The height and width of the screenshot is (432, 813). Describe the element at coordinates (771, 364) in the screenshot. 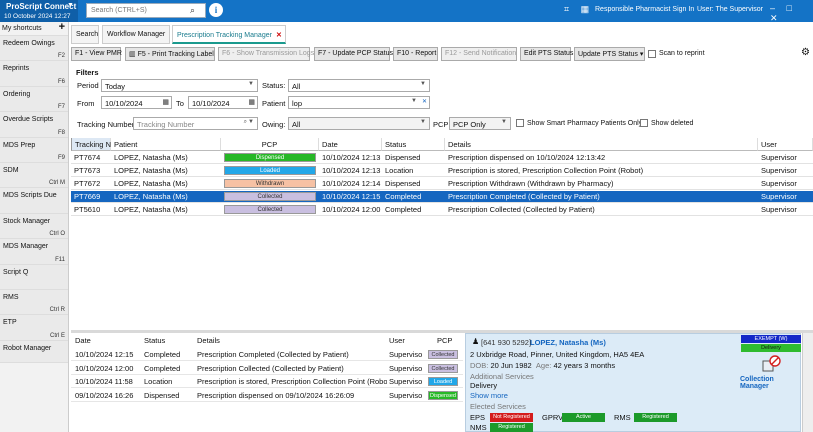

I see `collection-manager-icon` at that location.